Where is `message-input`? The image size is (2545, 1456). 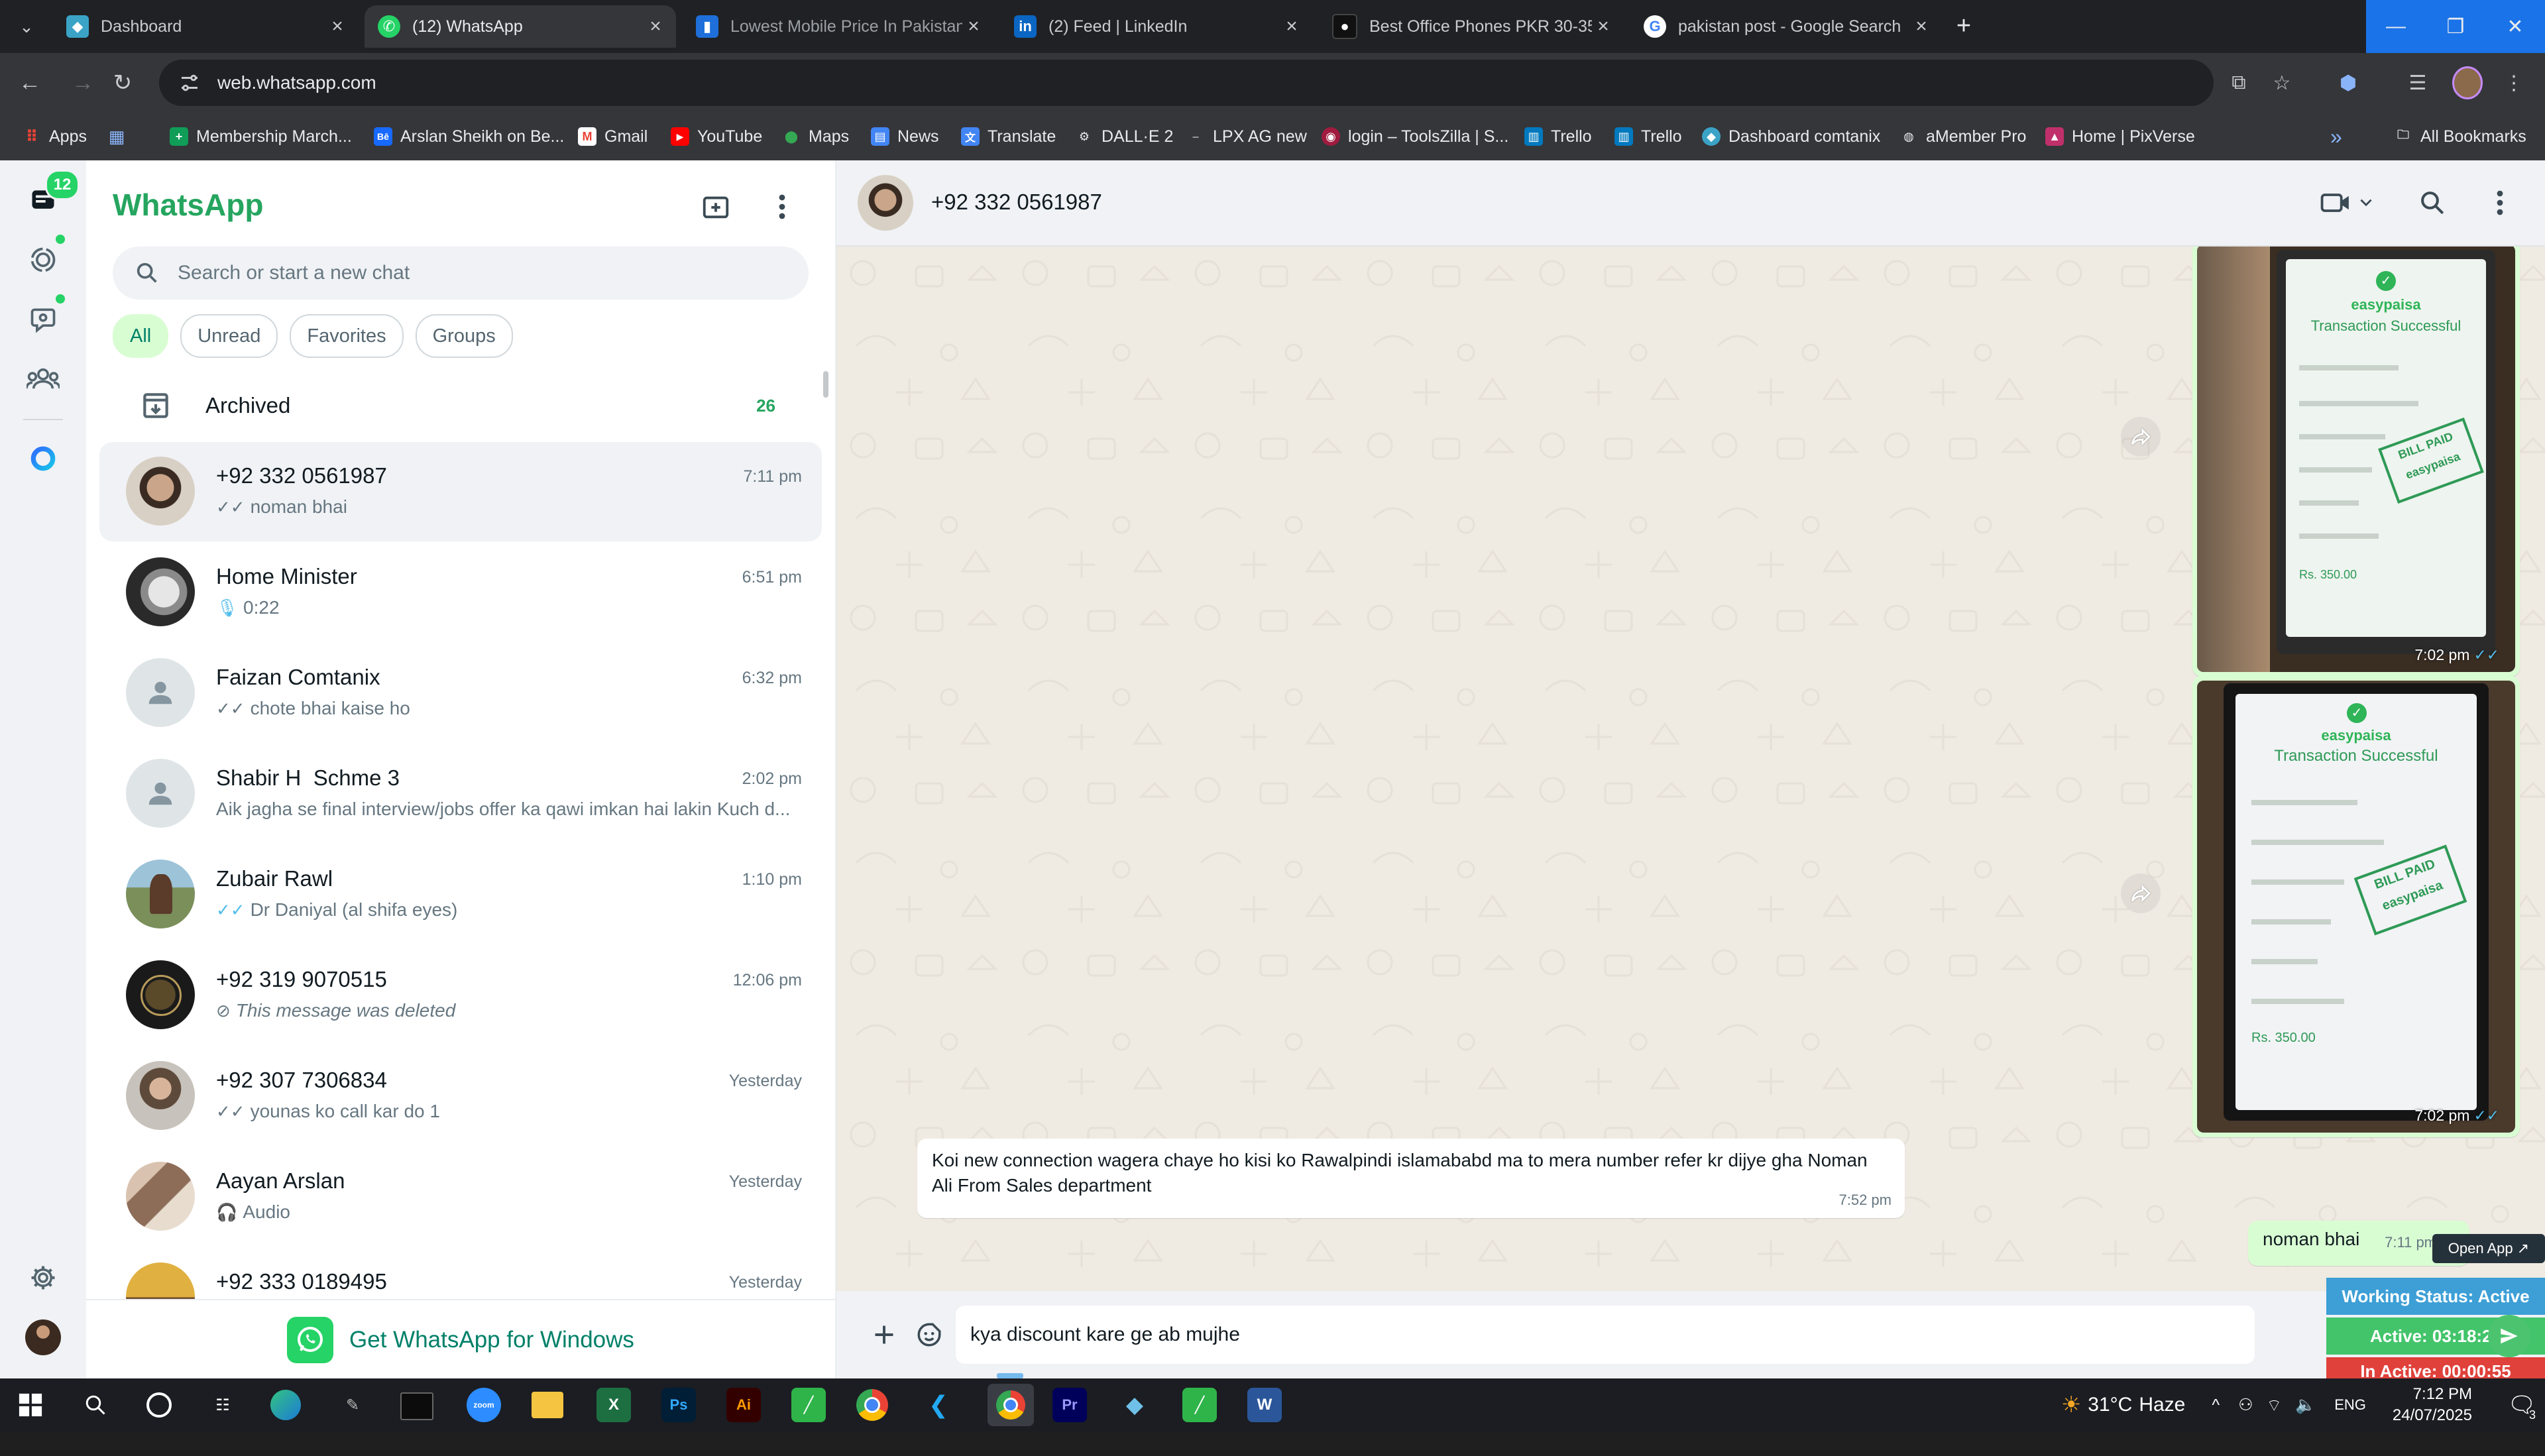
message-input is located at coordinates (1600, 1335).